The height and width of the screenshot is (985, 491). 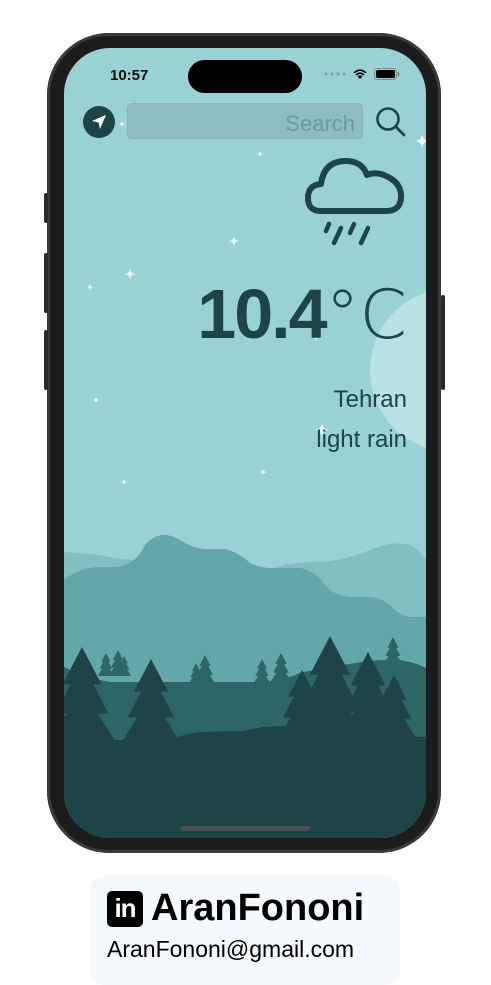 I want to click on status-icons, so click(x=362, y=74).